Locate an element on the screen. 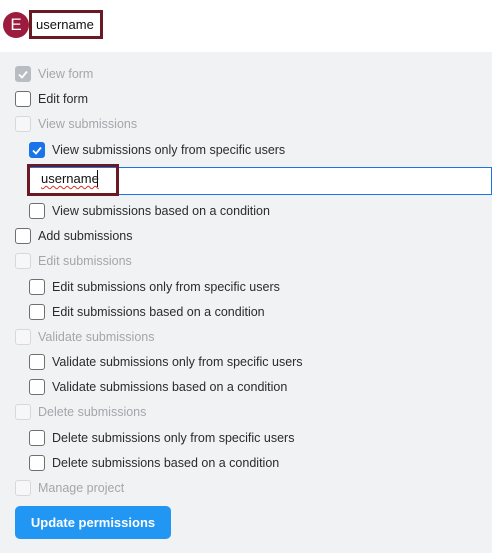  perm-edit-form: Edit form is located at coordinates (51, 99).